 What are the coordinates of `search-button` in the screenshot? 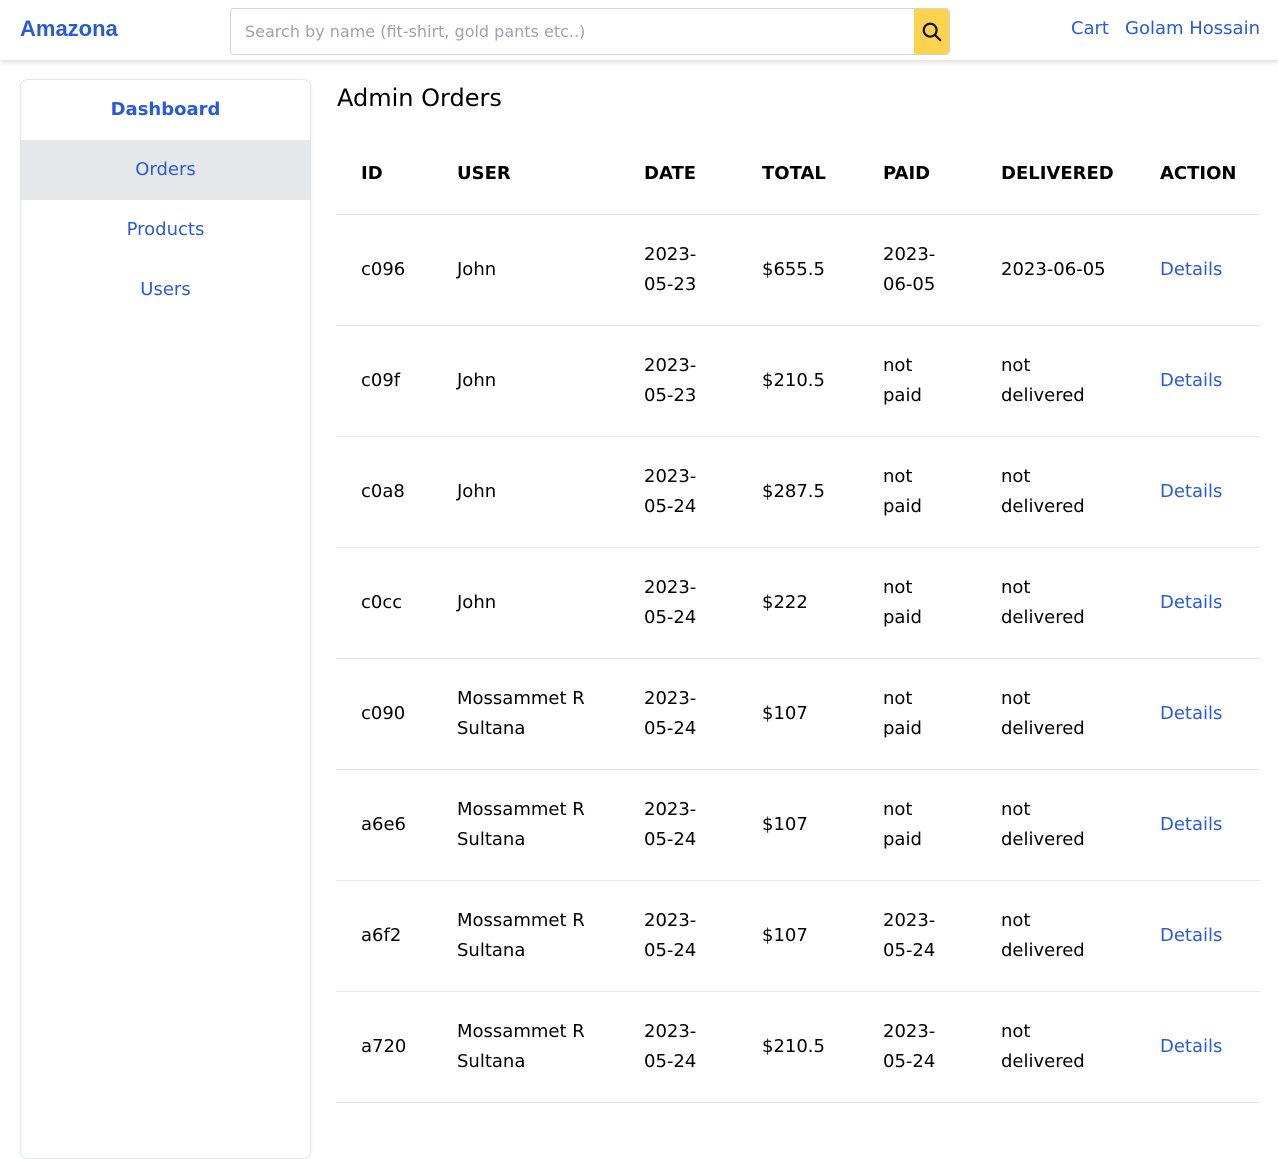 It's located at (931, 31).